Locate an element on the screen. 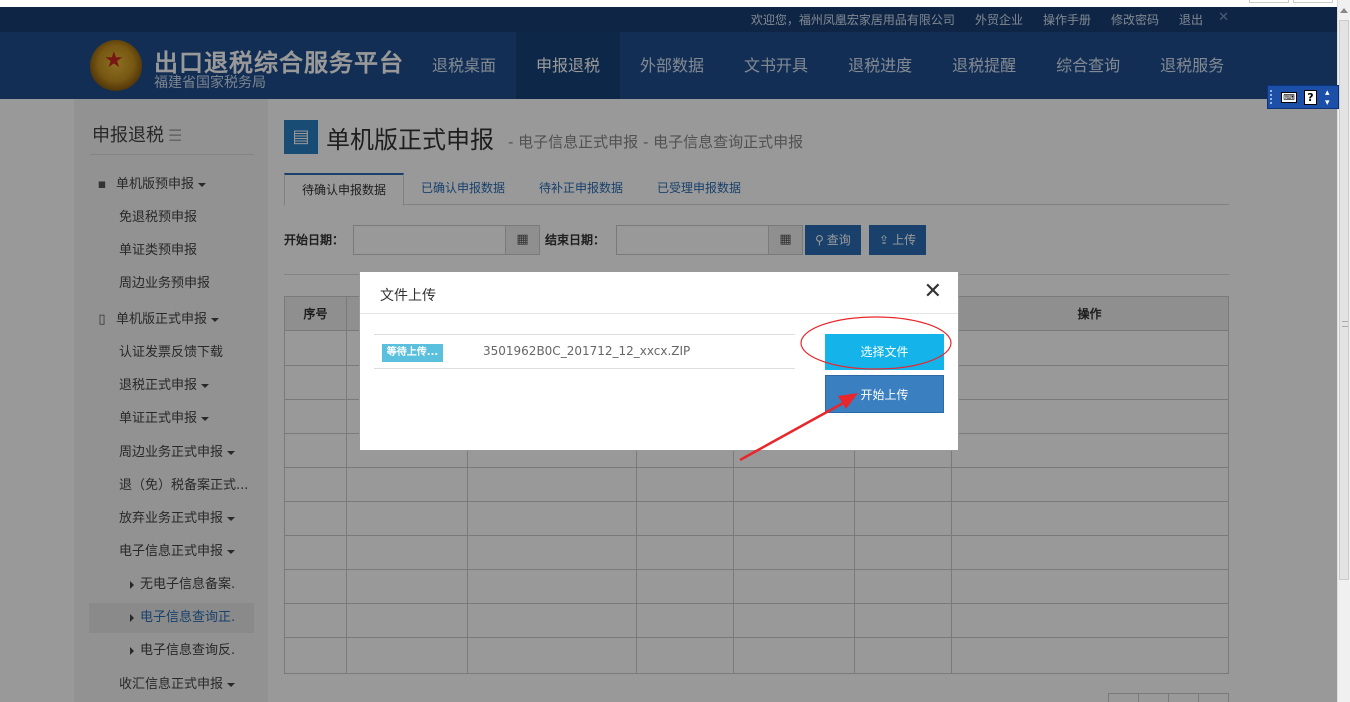 This screenshot has width=1350, height=702. keyboard-icon: ⌨ is located at coordinates (1289, 97).